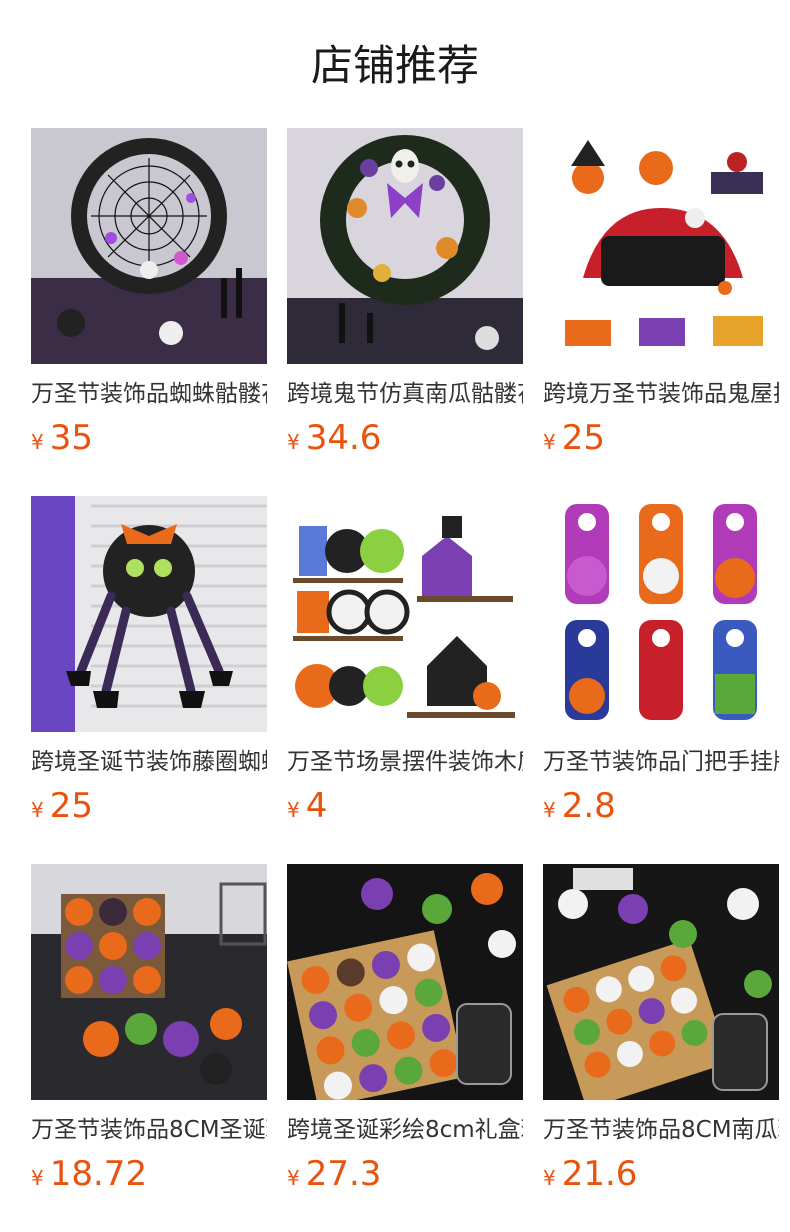  I want to click on product-card: 跨境鬼节仿真南瓜骷髅花环 ¥34.6, so click(405, 312).